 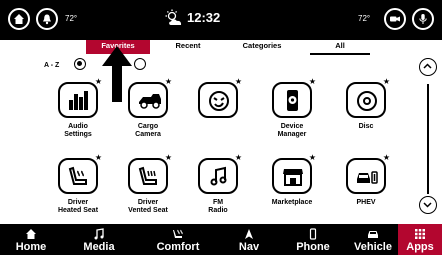 What do you see at coordinates (221, 48) in the screenshot?
I see `category-tabs: Favorites Recent Categories All` at bounding box center [221, 48].